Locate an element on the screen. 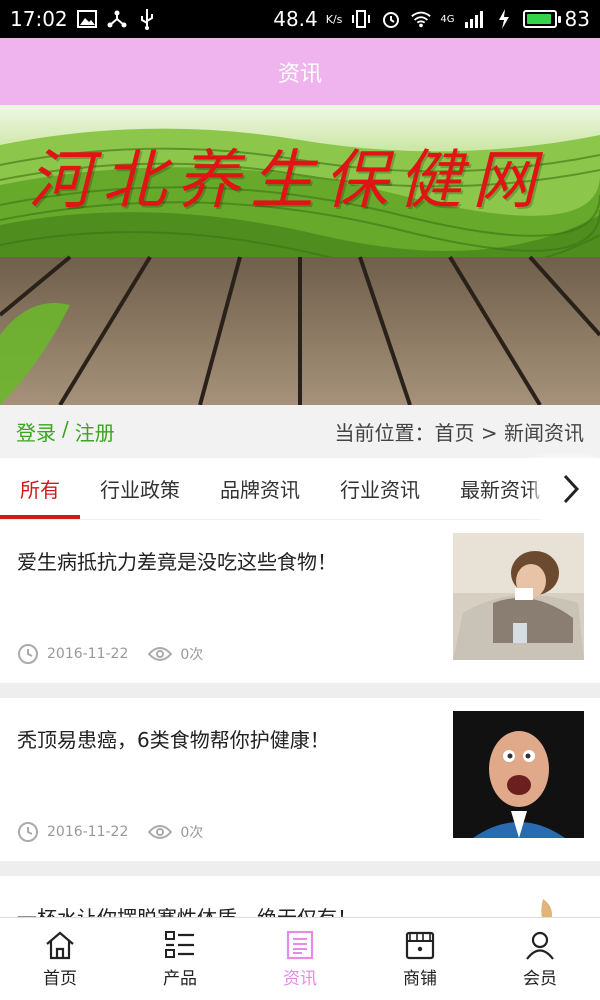  login-link: 登录 is located at coordinates (36, 431).